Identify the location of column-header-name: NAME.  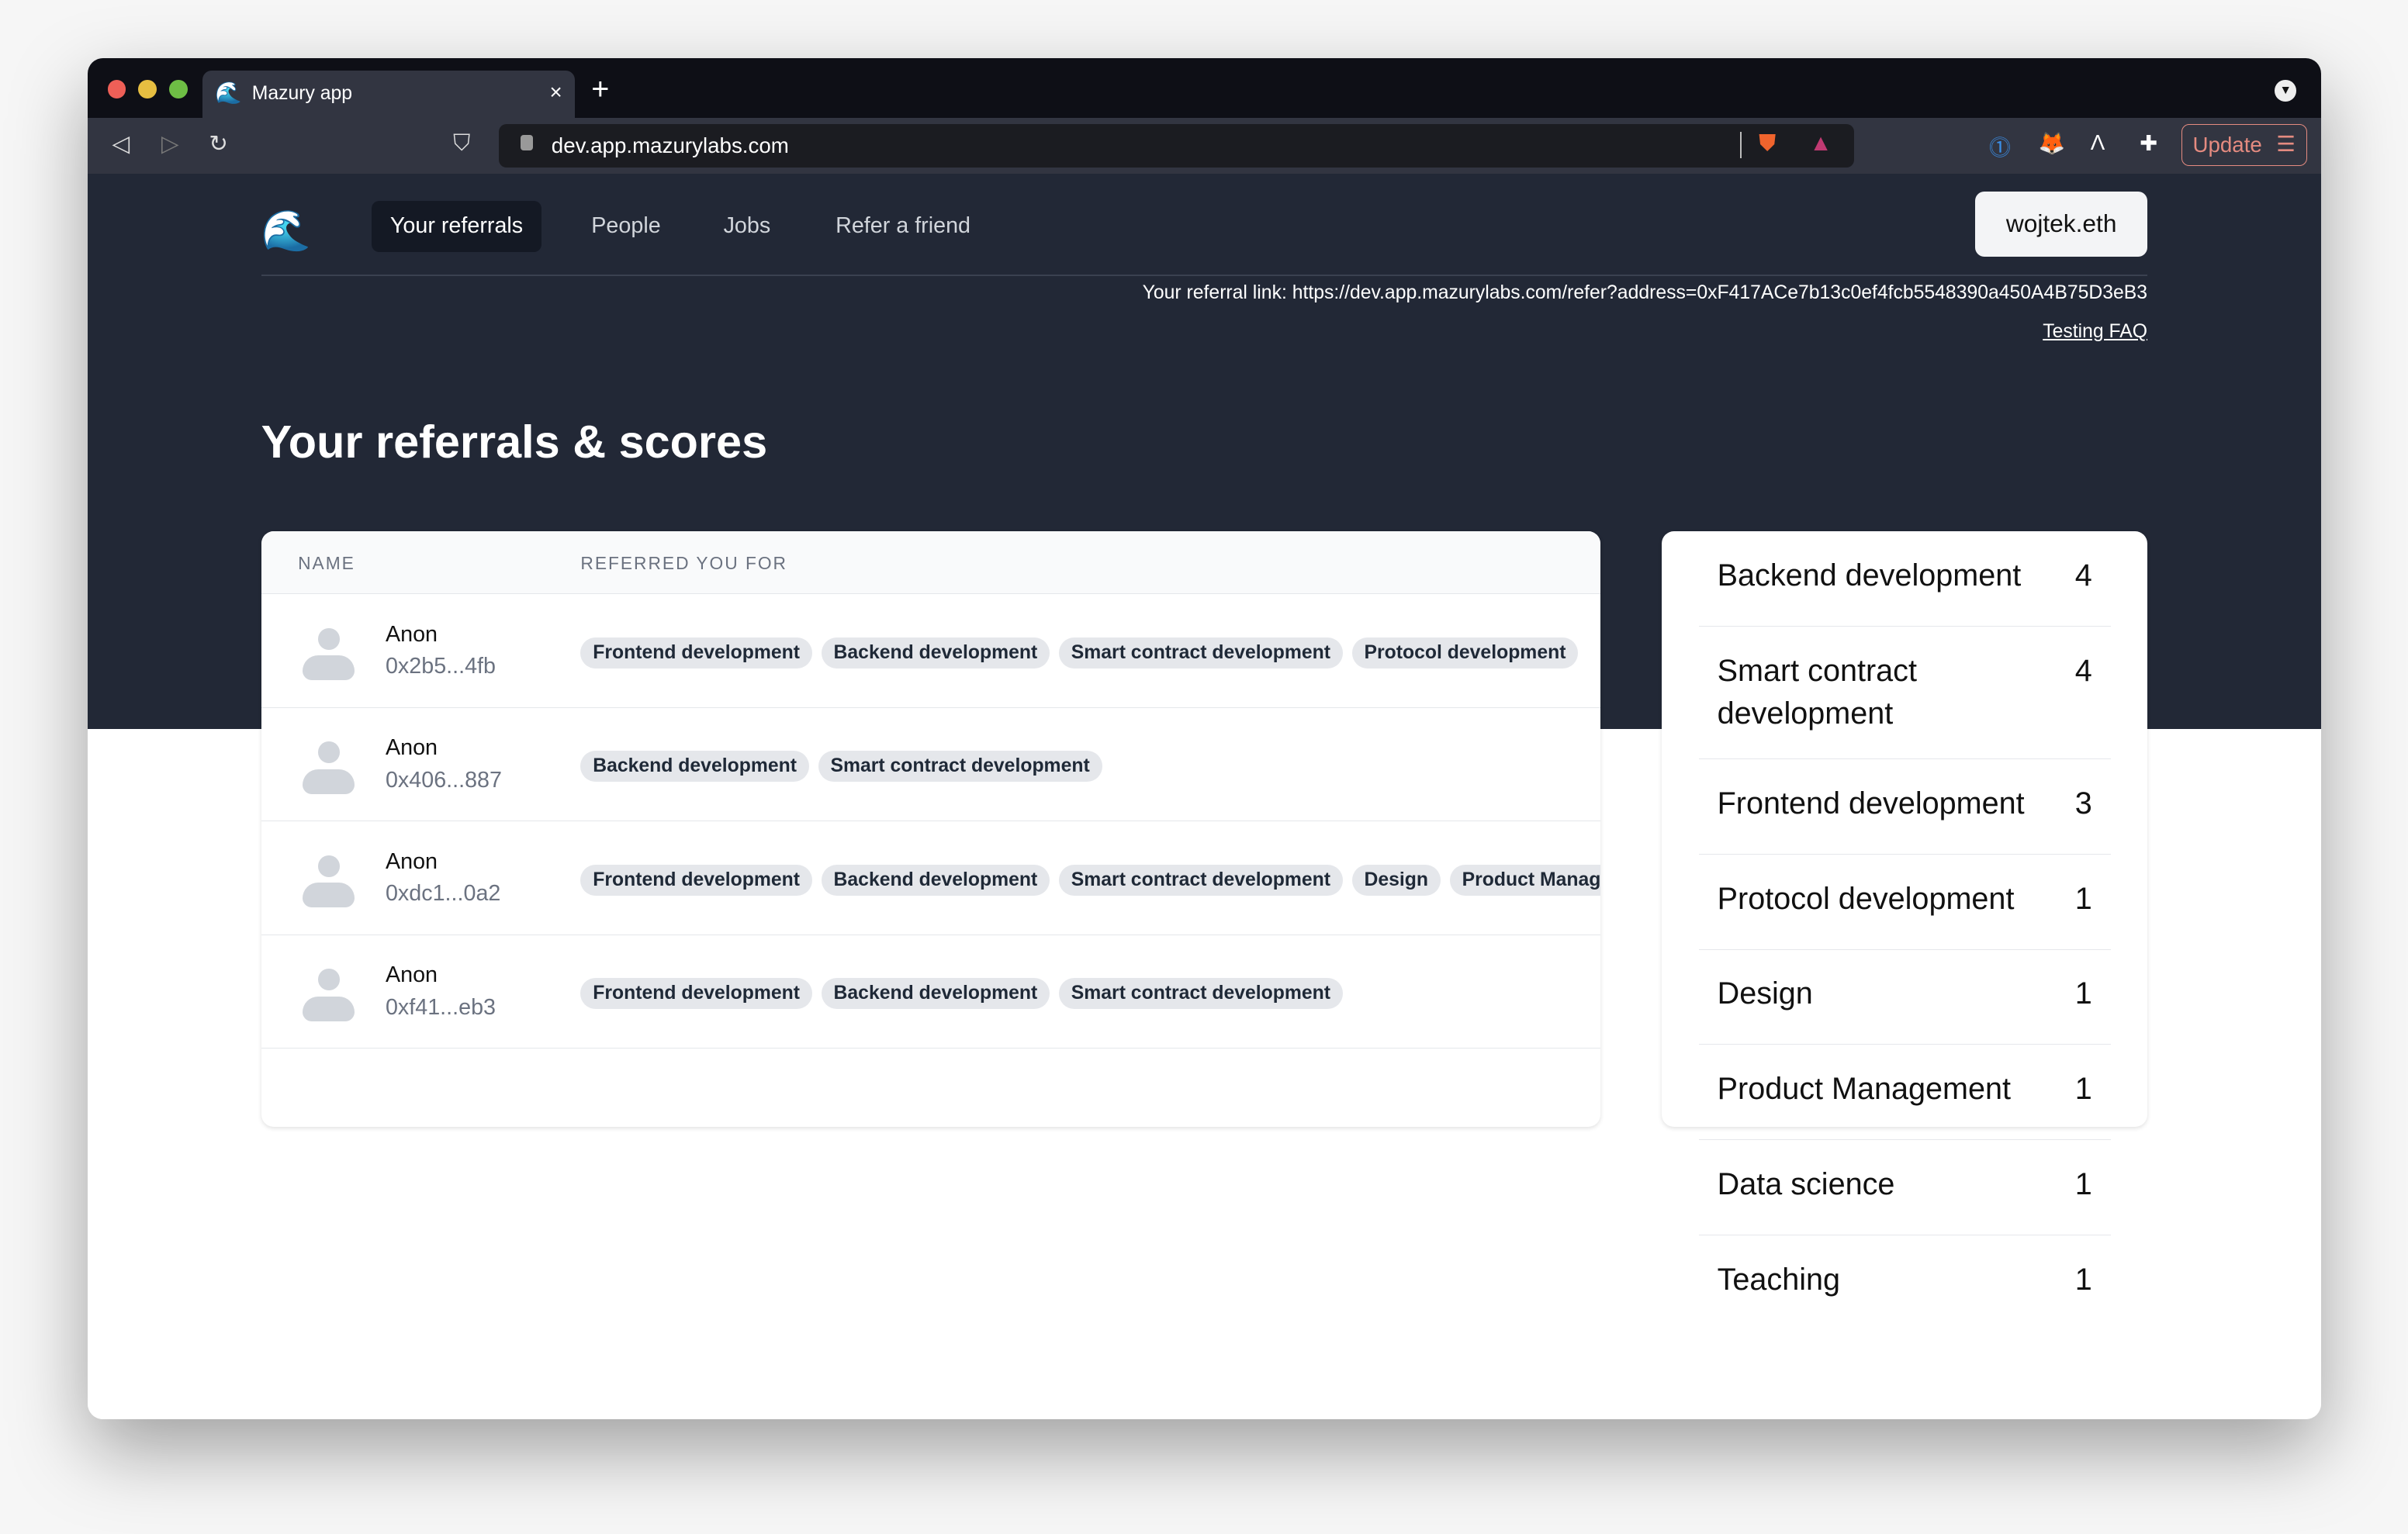
(327, 562).